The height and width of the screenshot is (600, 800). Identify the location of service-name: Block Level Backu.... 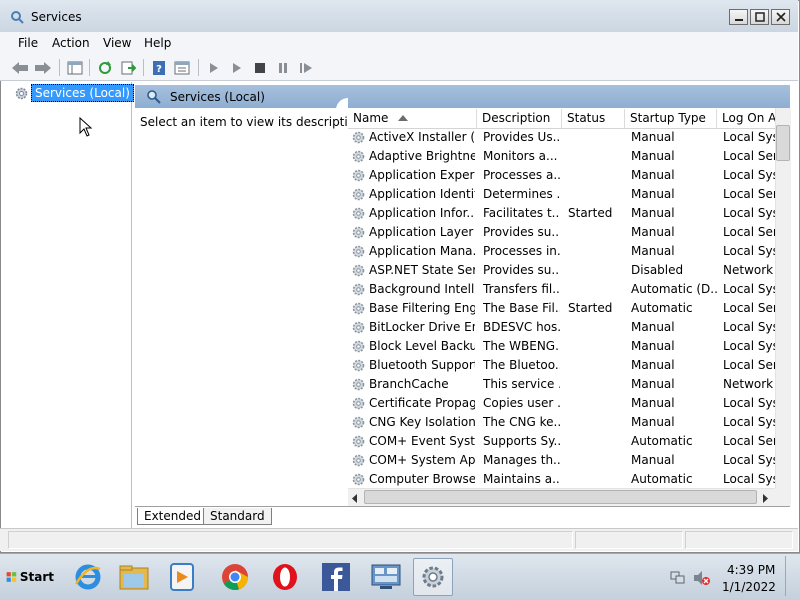
(422, 346).